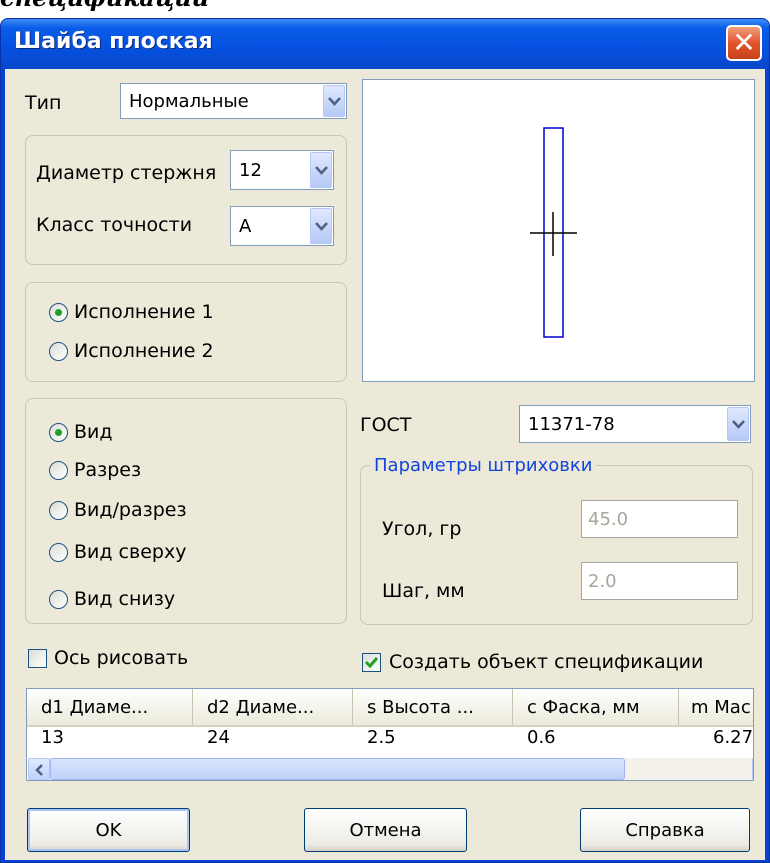 Image resolution: width=770 pixels, height=863 pixels. Describe the element at coordinates (433, 737) in the screenshot. I see `table-cell: 2.5` at that location.